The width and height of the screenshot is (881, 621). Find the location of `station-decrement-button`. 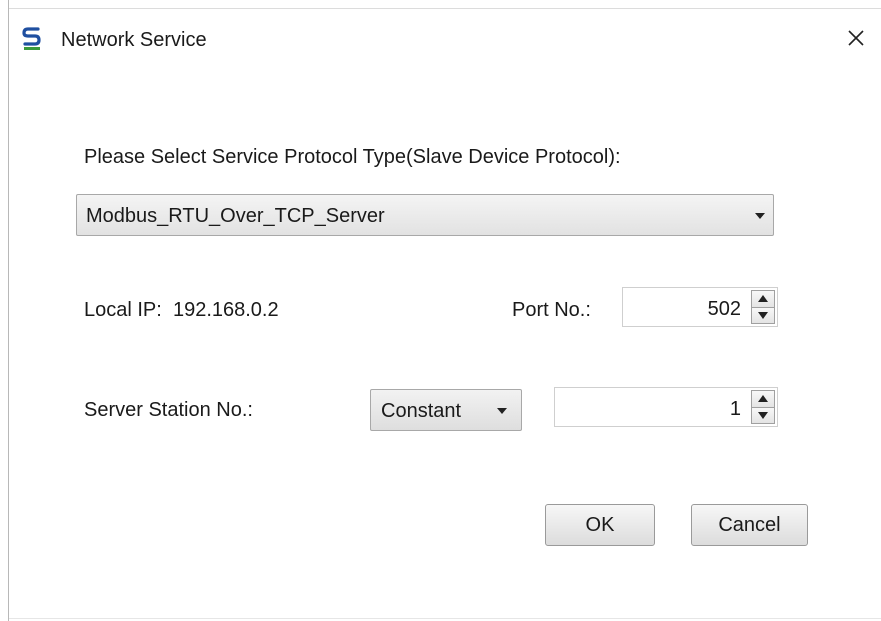

station-decrement-button is located at coordinates (763, 415).